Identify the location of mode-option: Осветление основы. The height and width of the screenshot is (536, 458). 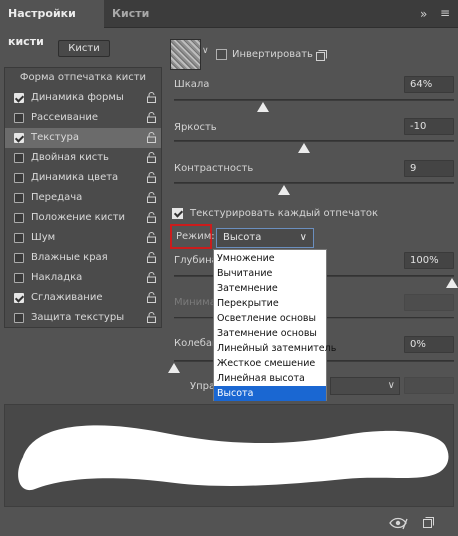
(270, 318).